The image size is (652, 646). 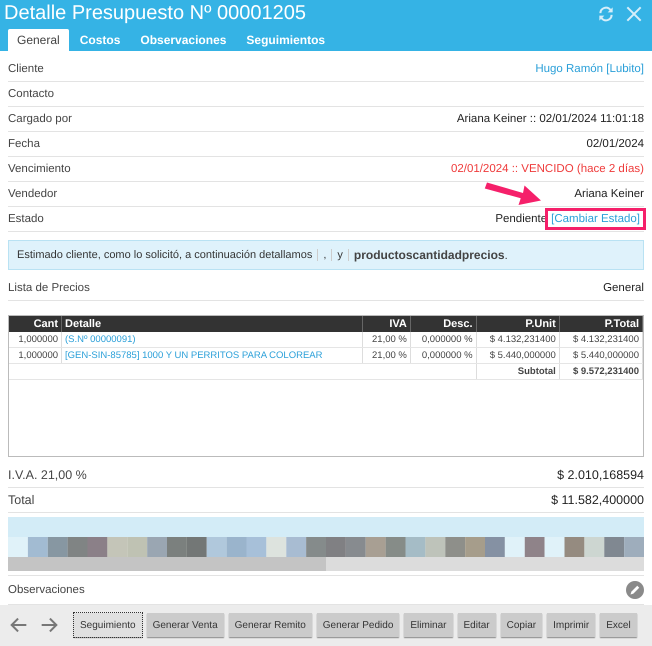 What do you see at coordinates (185, 625) in the screenshot?
I see `action-button: Generar Venta` at bounding box center [185, 625].